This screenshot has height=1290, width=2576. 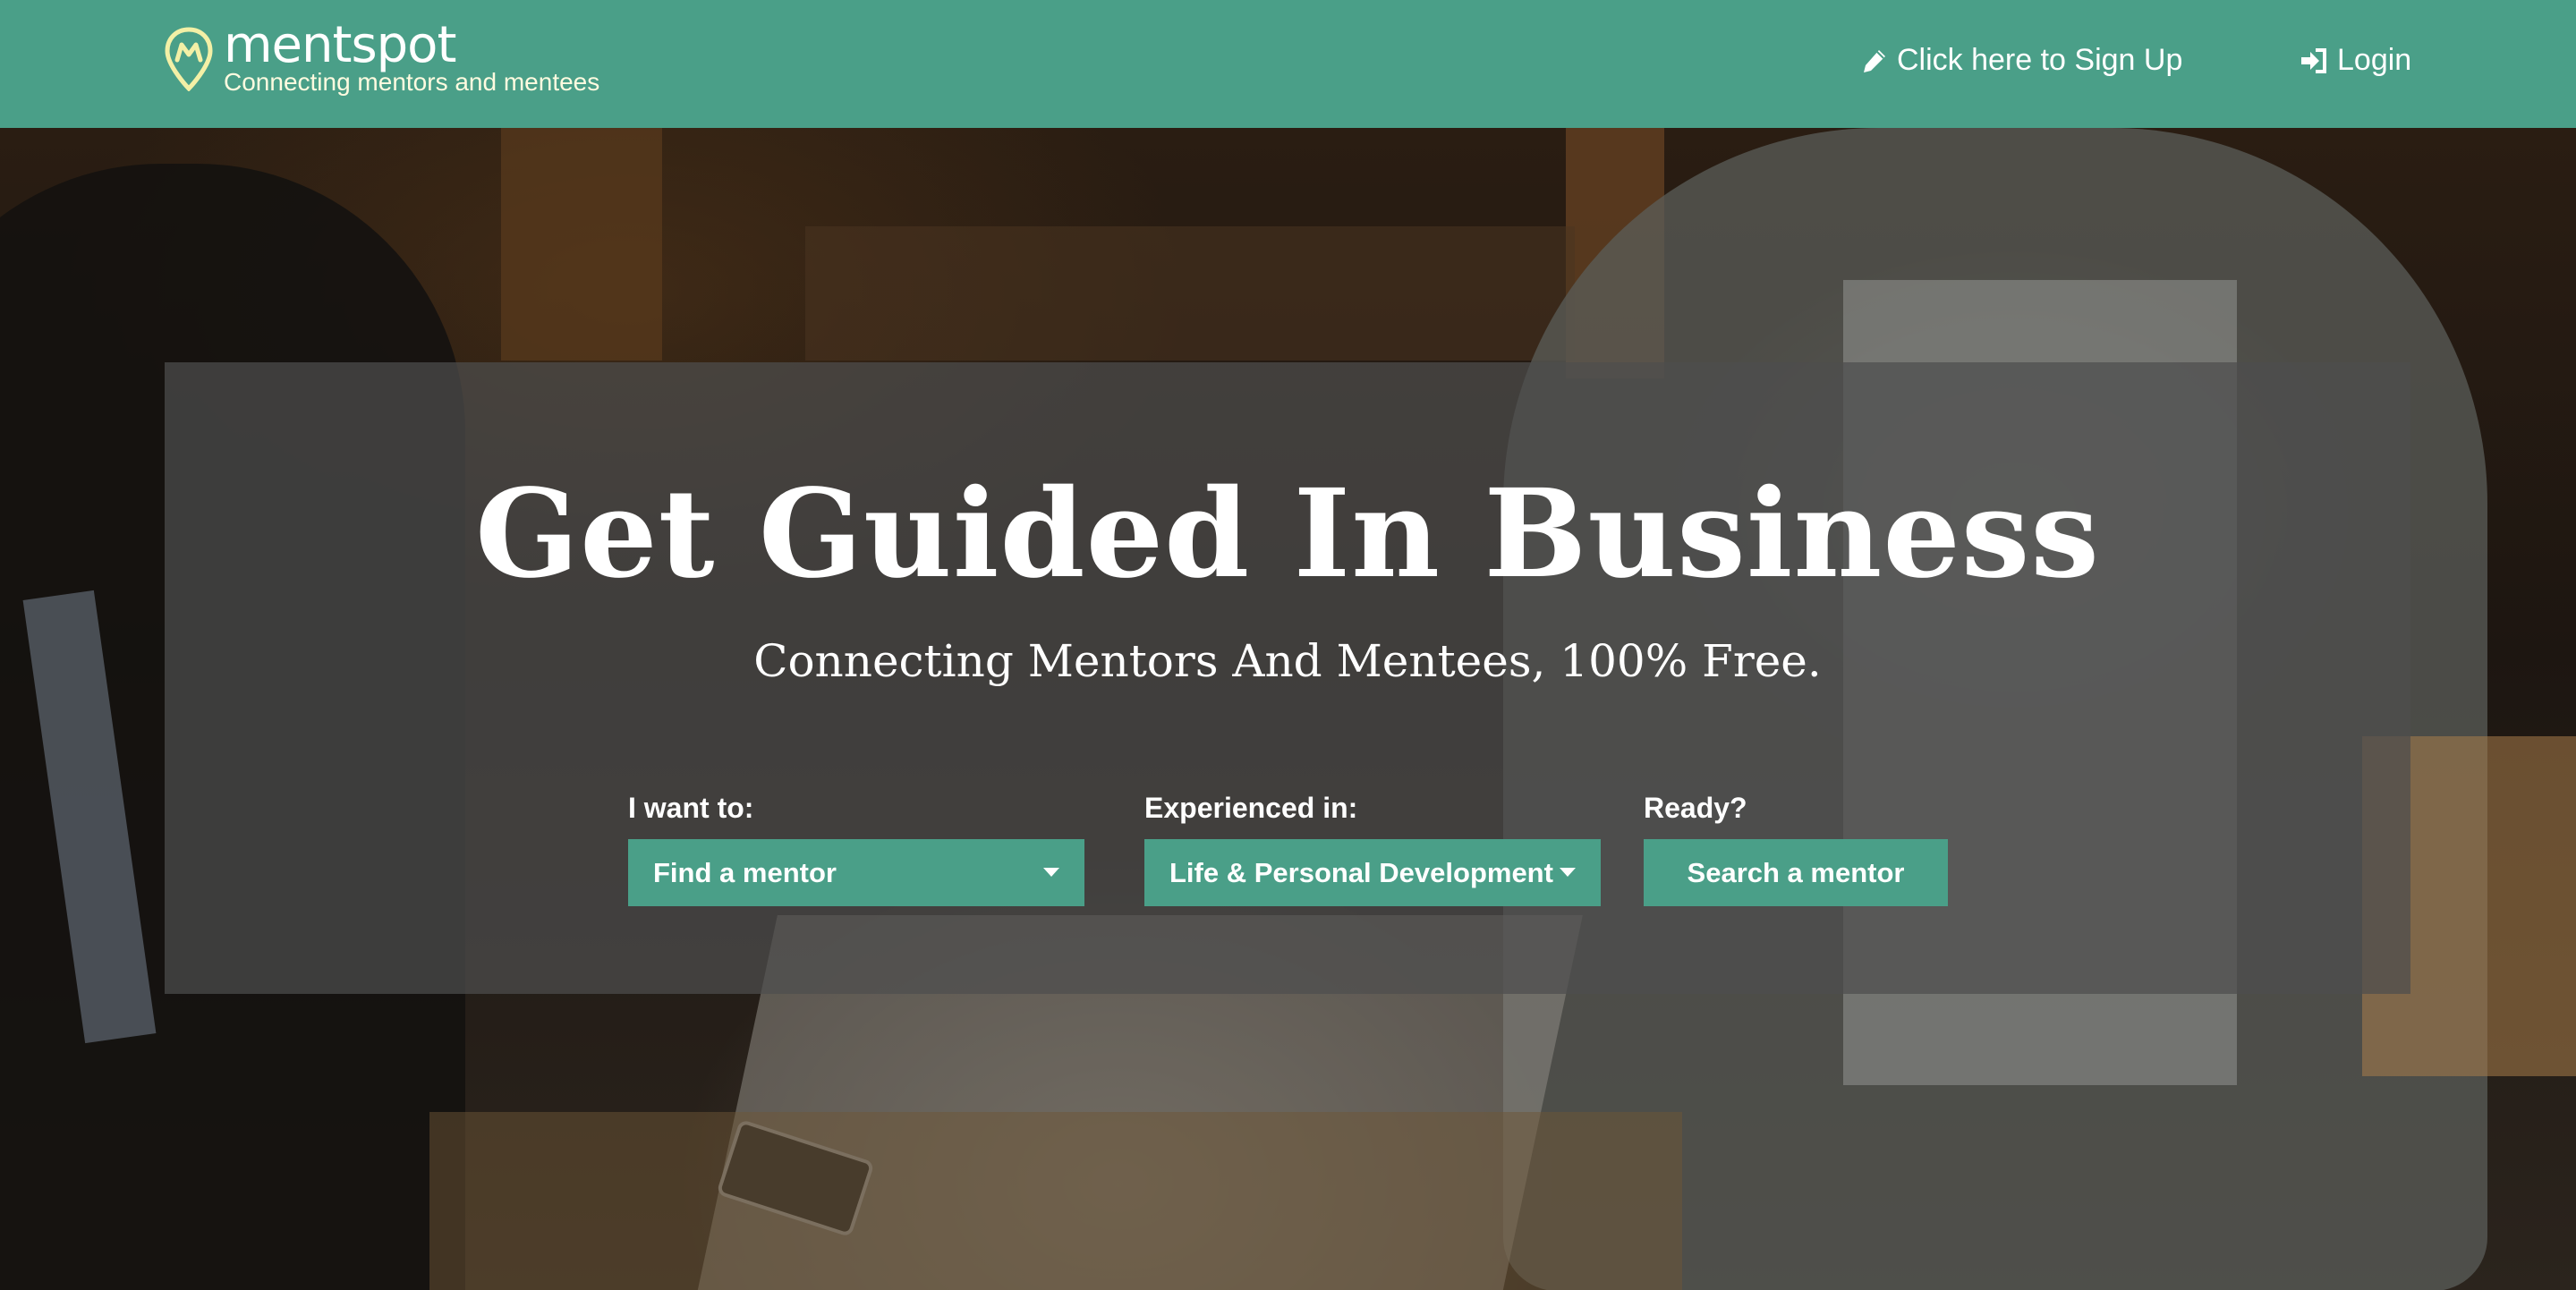 I want to click on brand-tagline: Connecting mentors and mentees, so click(x=412, y=82).